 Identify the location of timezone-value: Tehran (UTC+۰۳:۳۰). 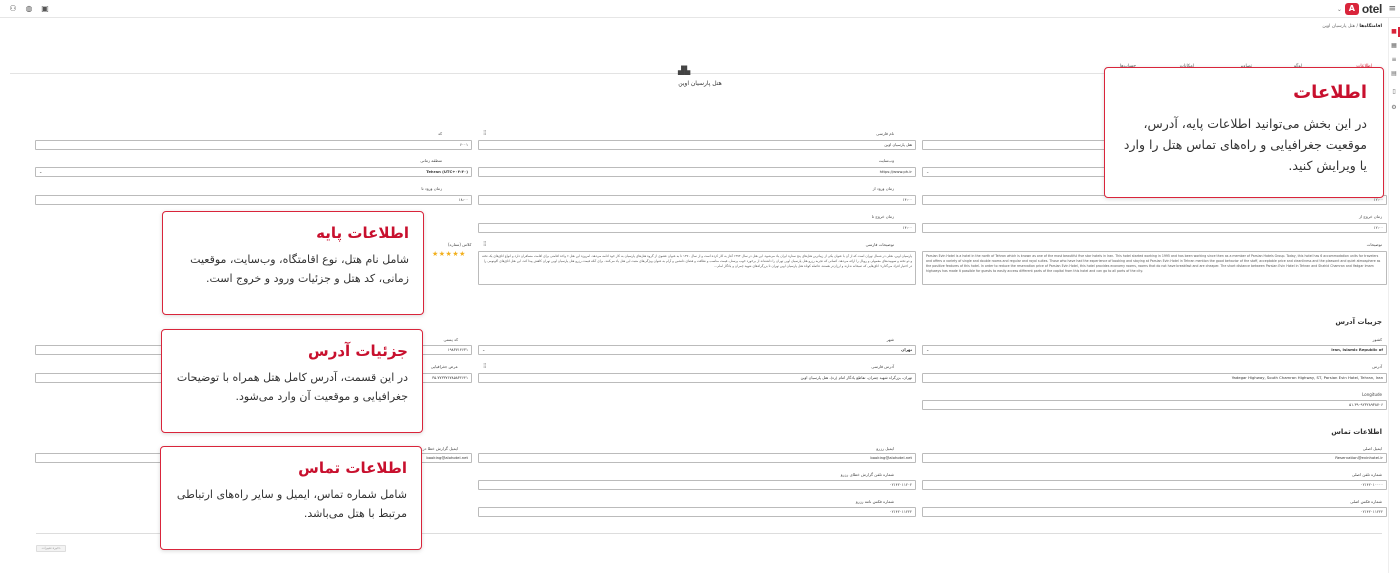
(447, 171).